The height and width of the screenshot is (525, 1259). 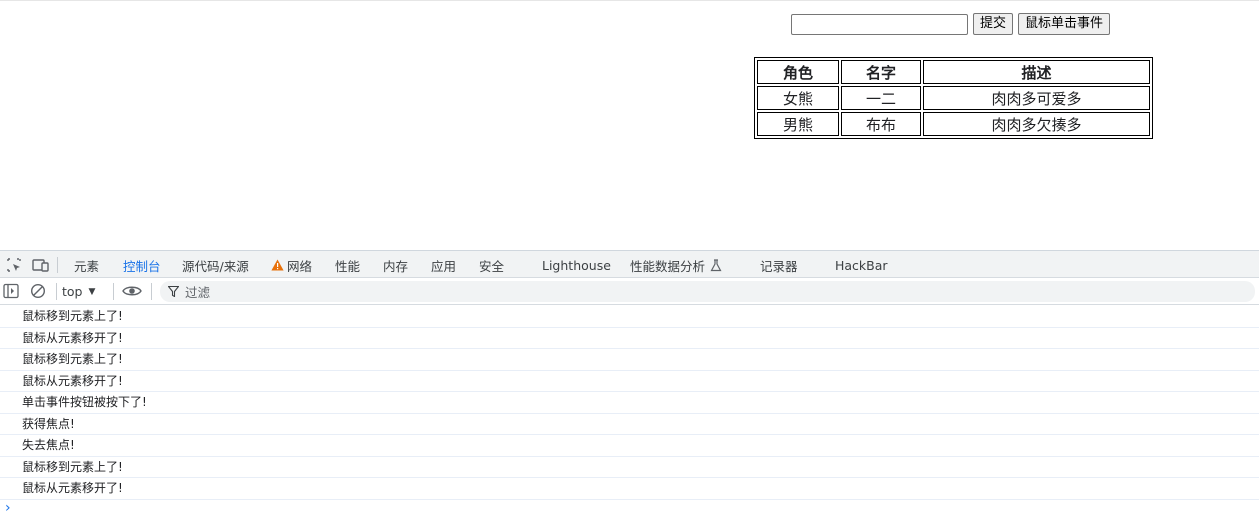 What do you see at coordinates (57, 265) in the screenshot?
I see `tab-bar-divider` at bounding box center [57, 265].